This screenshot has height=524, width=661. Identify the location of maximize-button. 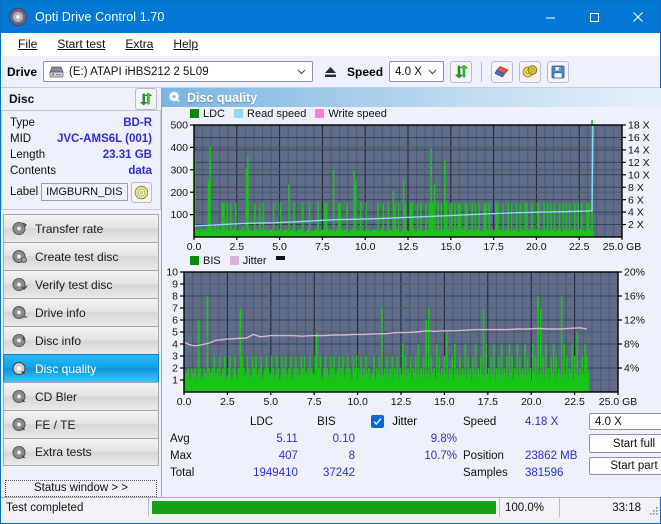
(594, 17).